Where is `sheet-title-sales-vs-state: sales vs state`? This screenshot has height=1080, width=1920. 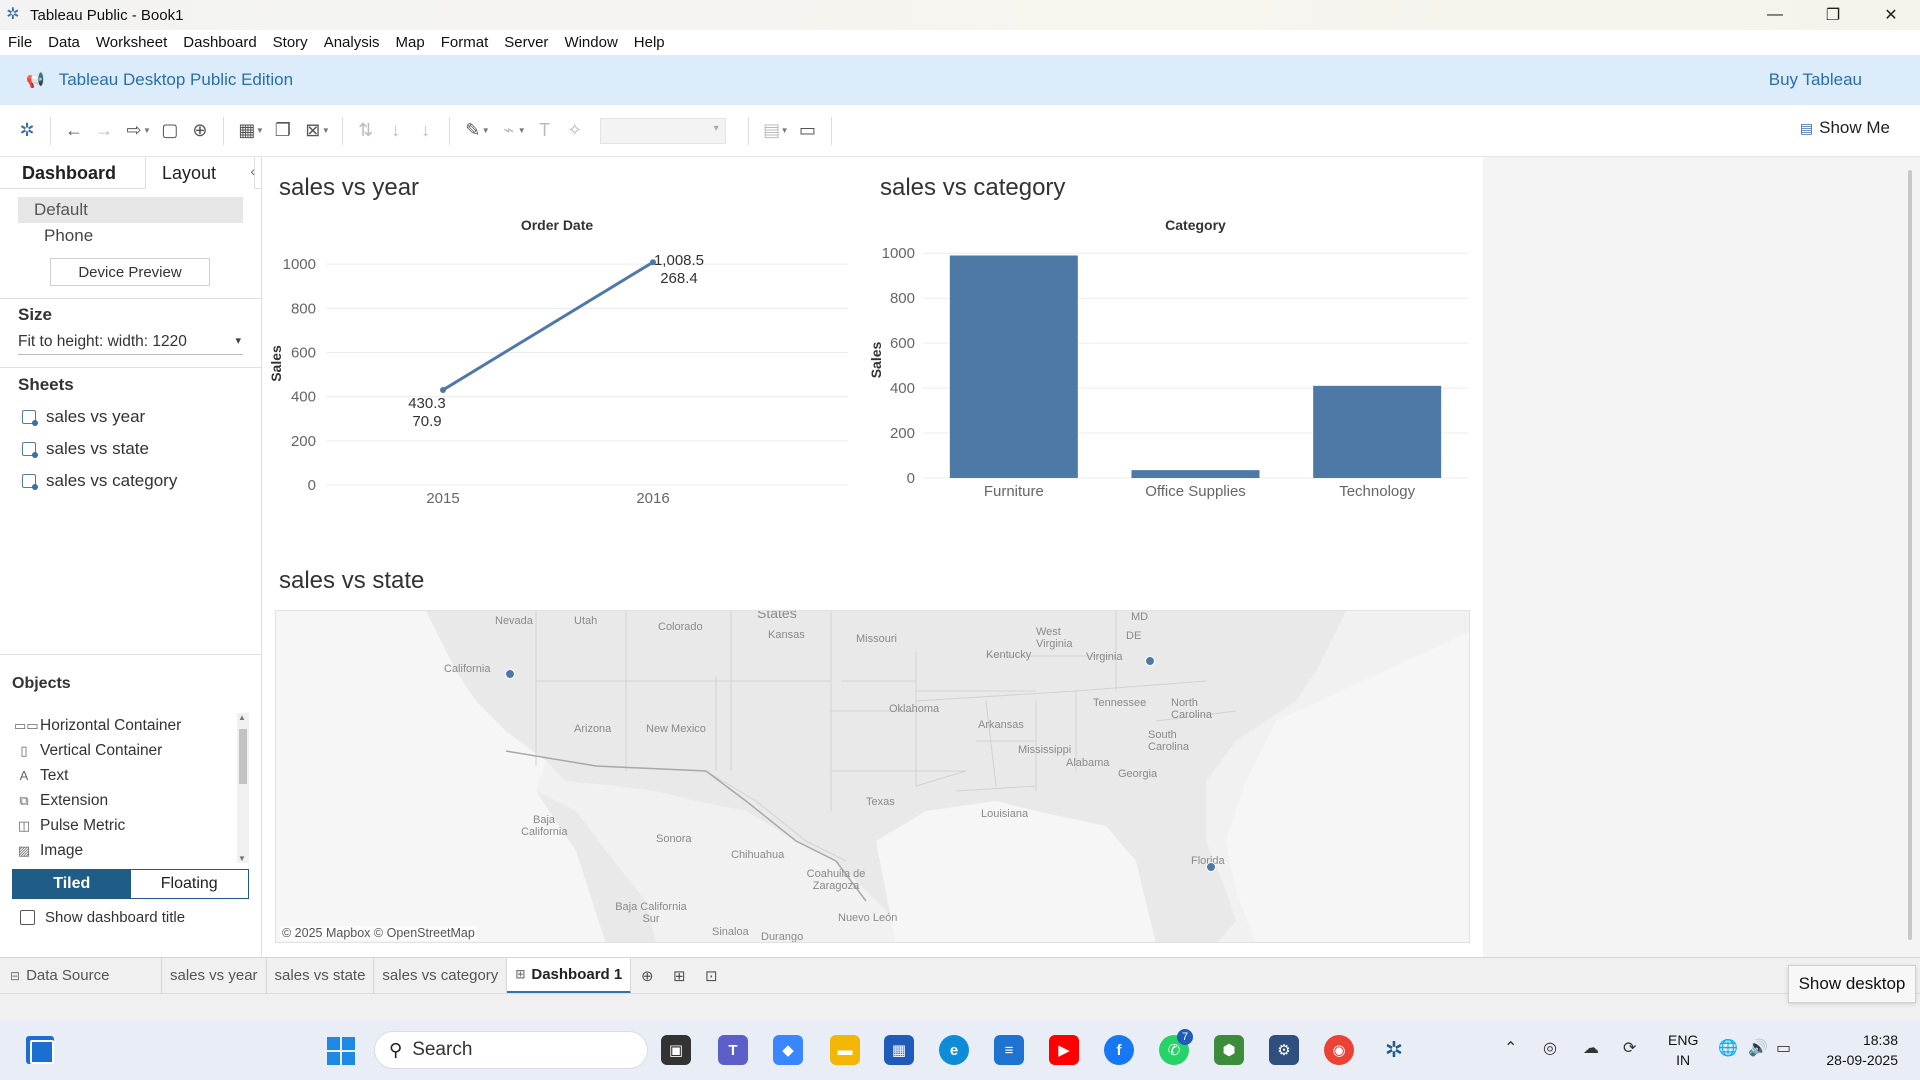
sheet-title-sales-vs-state: sales vs state is located at coordinates (351, 581).